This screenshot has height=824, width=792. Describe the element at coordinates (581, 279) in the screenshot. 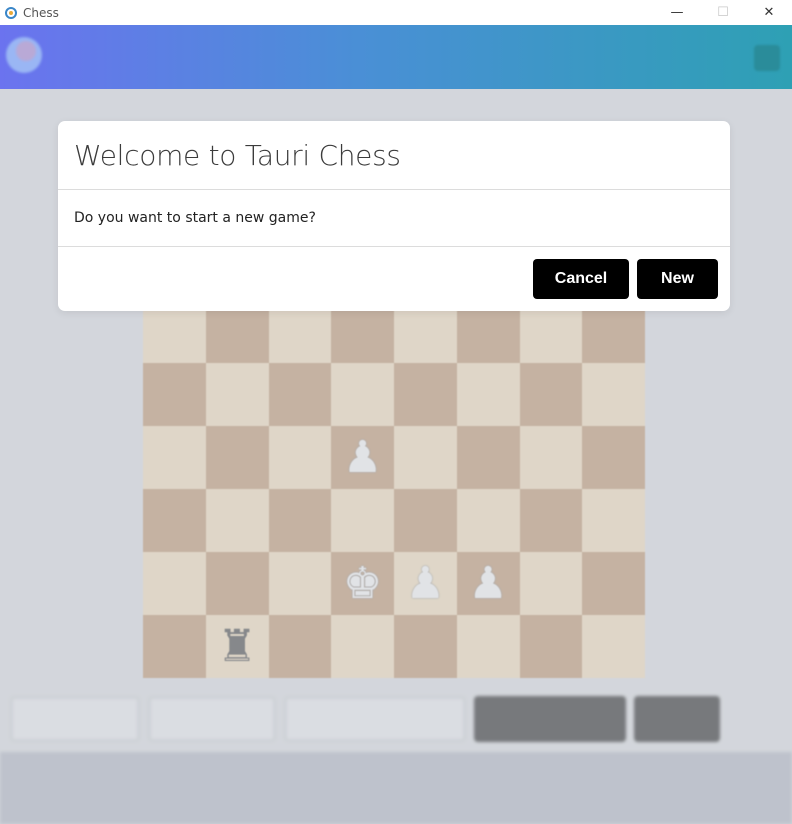

I see `cancel-button: Cancel` at that location.